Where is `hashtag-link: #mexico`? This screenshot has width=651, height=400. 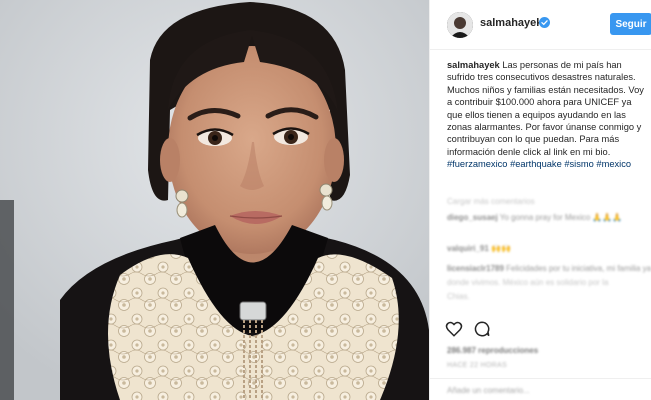
hashtag-link: #mexico is located at coordinates (613, 164).